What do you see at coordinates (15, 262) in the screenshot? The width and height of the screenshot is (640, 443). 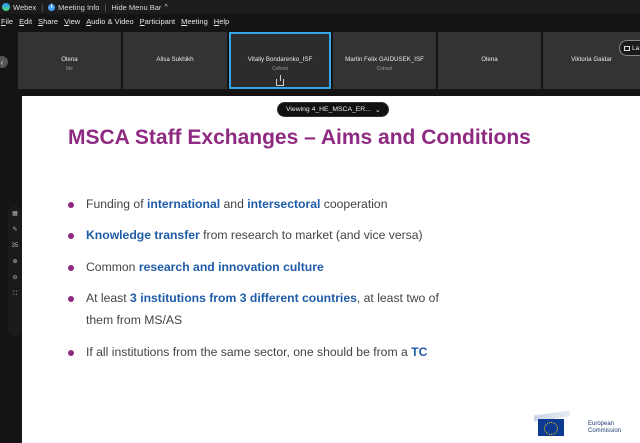 I see `zoom-in-icon: ⊕` at bounding box center [15, 262].